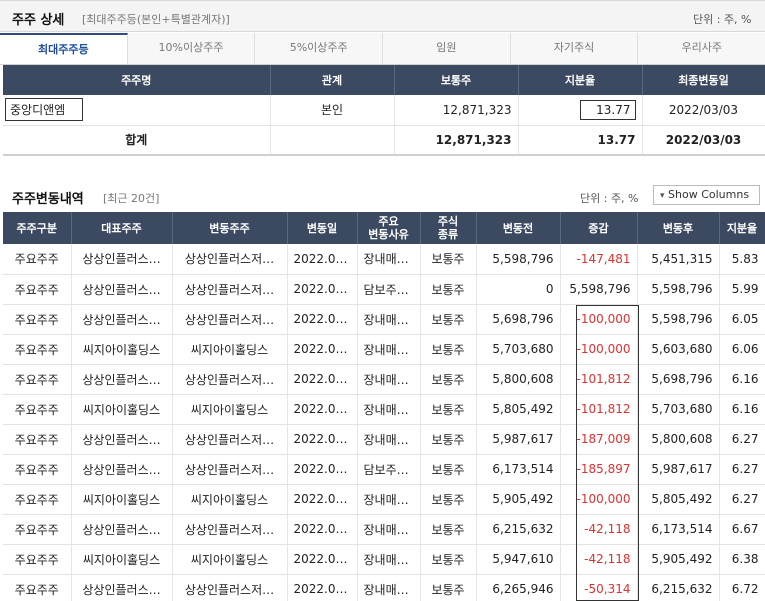  What do you see at coordinates (518, 559) in the screenshot?
I see `table-cell: 5,947,610` at bounding box center [518, 559].